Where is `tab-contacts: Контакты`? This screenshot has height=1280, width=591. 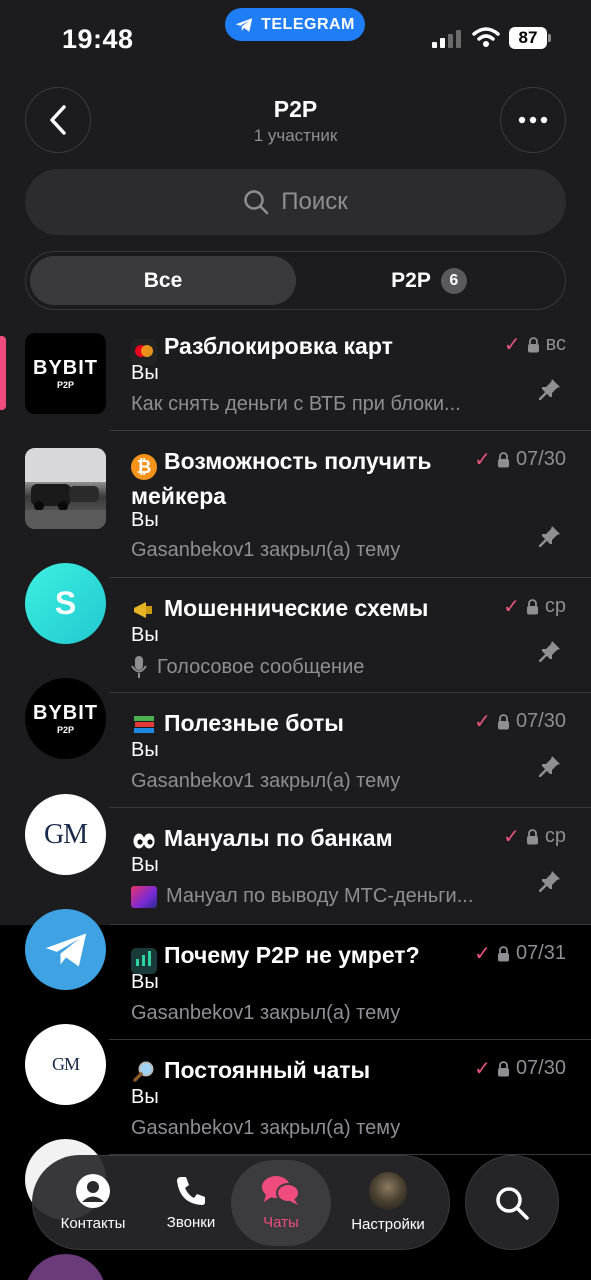 tab-contacts: Контакты is located at coordinates (93, 1202).